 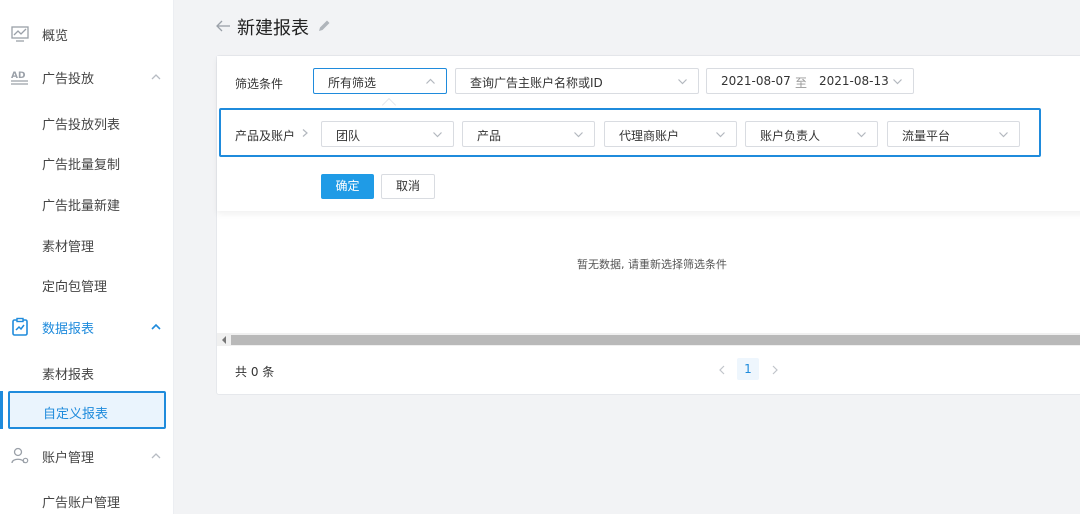 I want to click on scroll-left-arrow-icon, so click(x=224, y=340).